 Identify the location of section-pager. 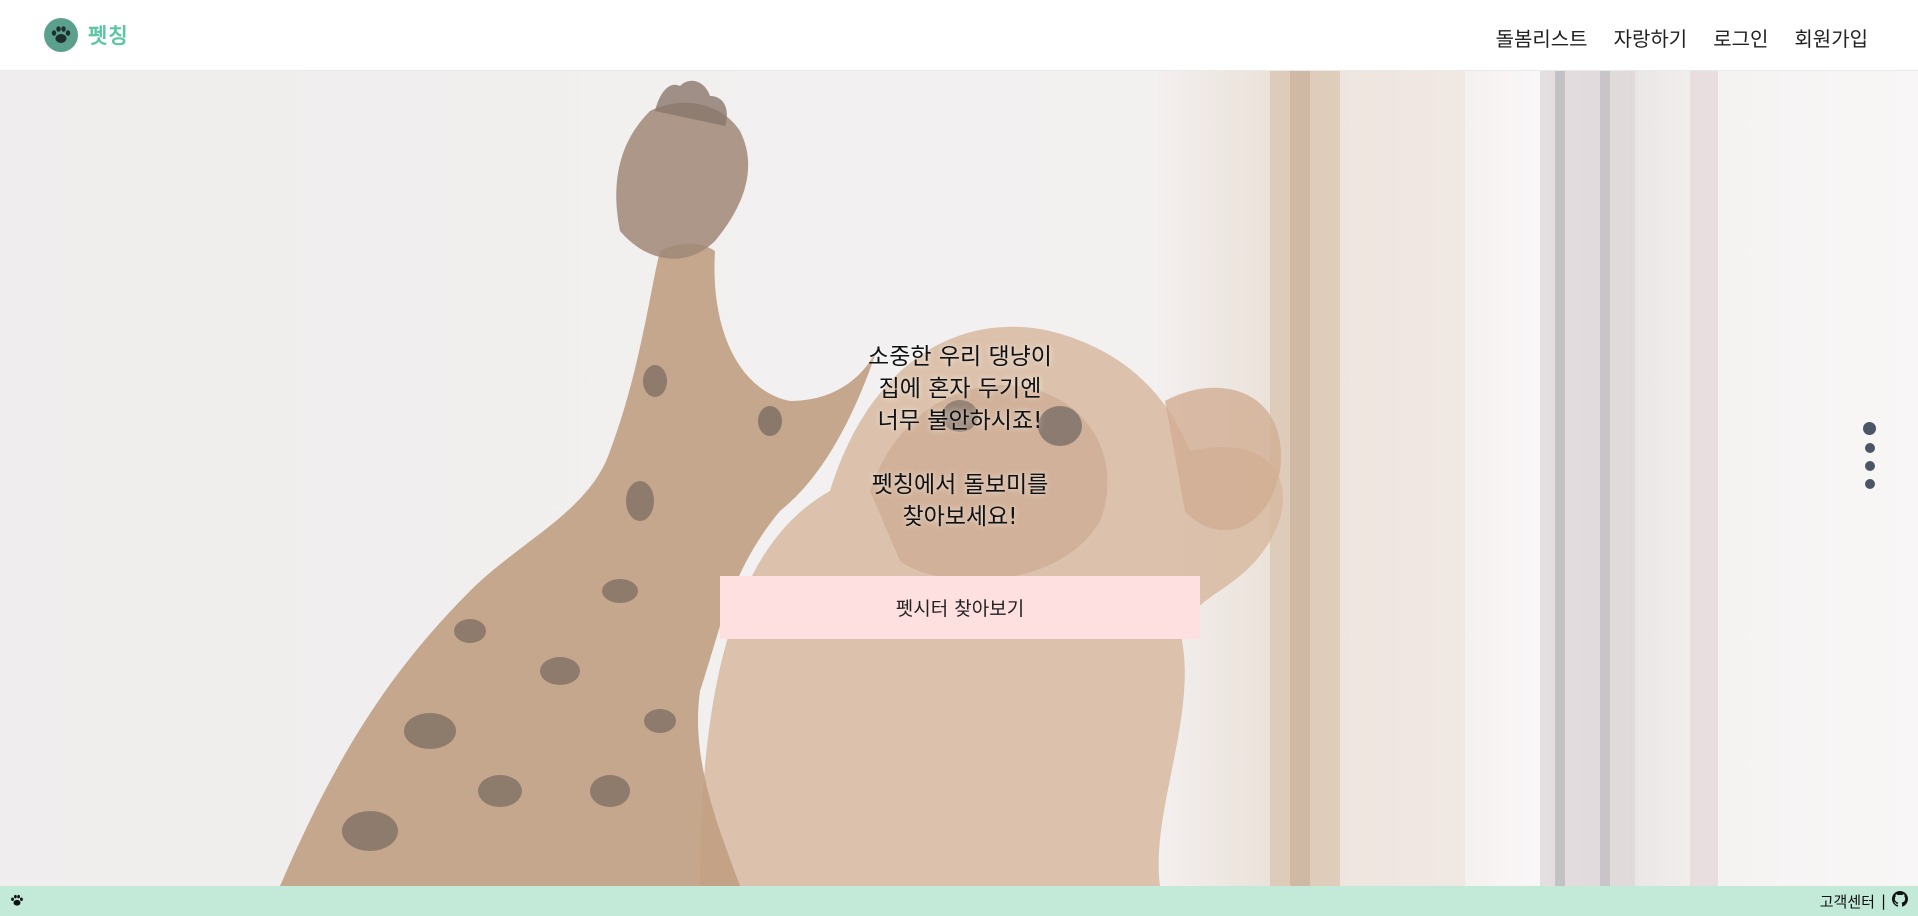
(1869, 455).